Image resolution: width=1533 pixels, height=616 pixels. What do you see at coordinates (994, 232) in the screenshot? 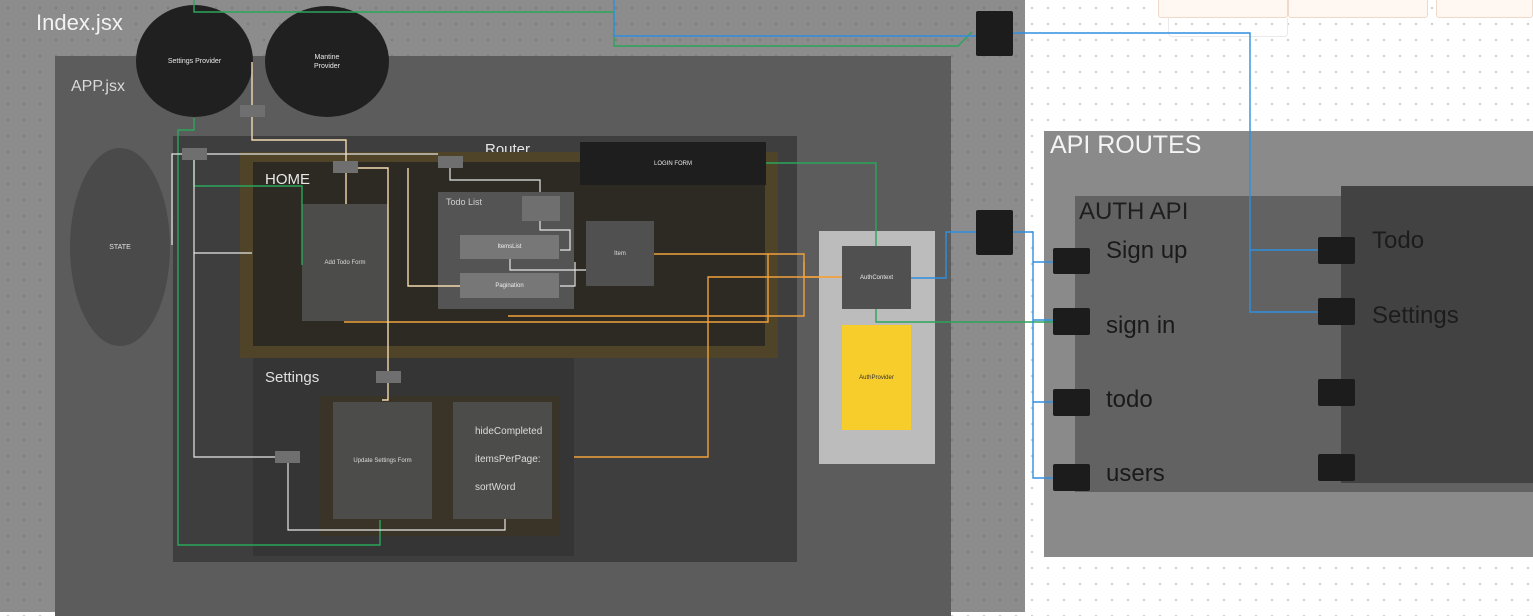
I see `node-mid-black` at bounding box center [994, 232].